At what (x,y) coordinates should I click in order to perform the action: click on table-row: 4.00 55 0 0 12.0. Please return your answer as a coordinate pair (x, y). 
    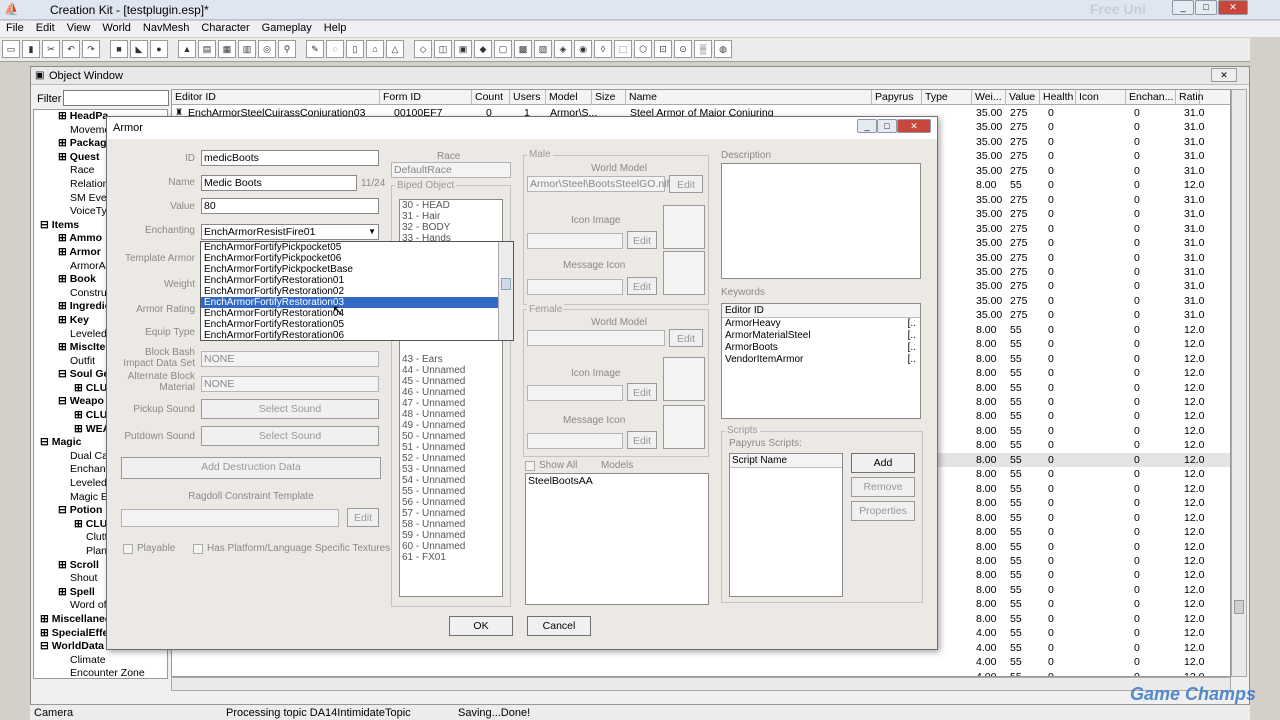
    Looking at the image, I should click on (701, 662).